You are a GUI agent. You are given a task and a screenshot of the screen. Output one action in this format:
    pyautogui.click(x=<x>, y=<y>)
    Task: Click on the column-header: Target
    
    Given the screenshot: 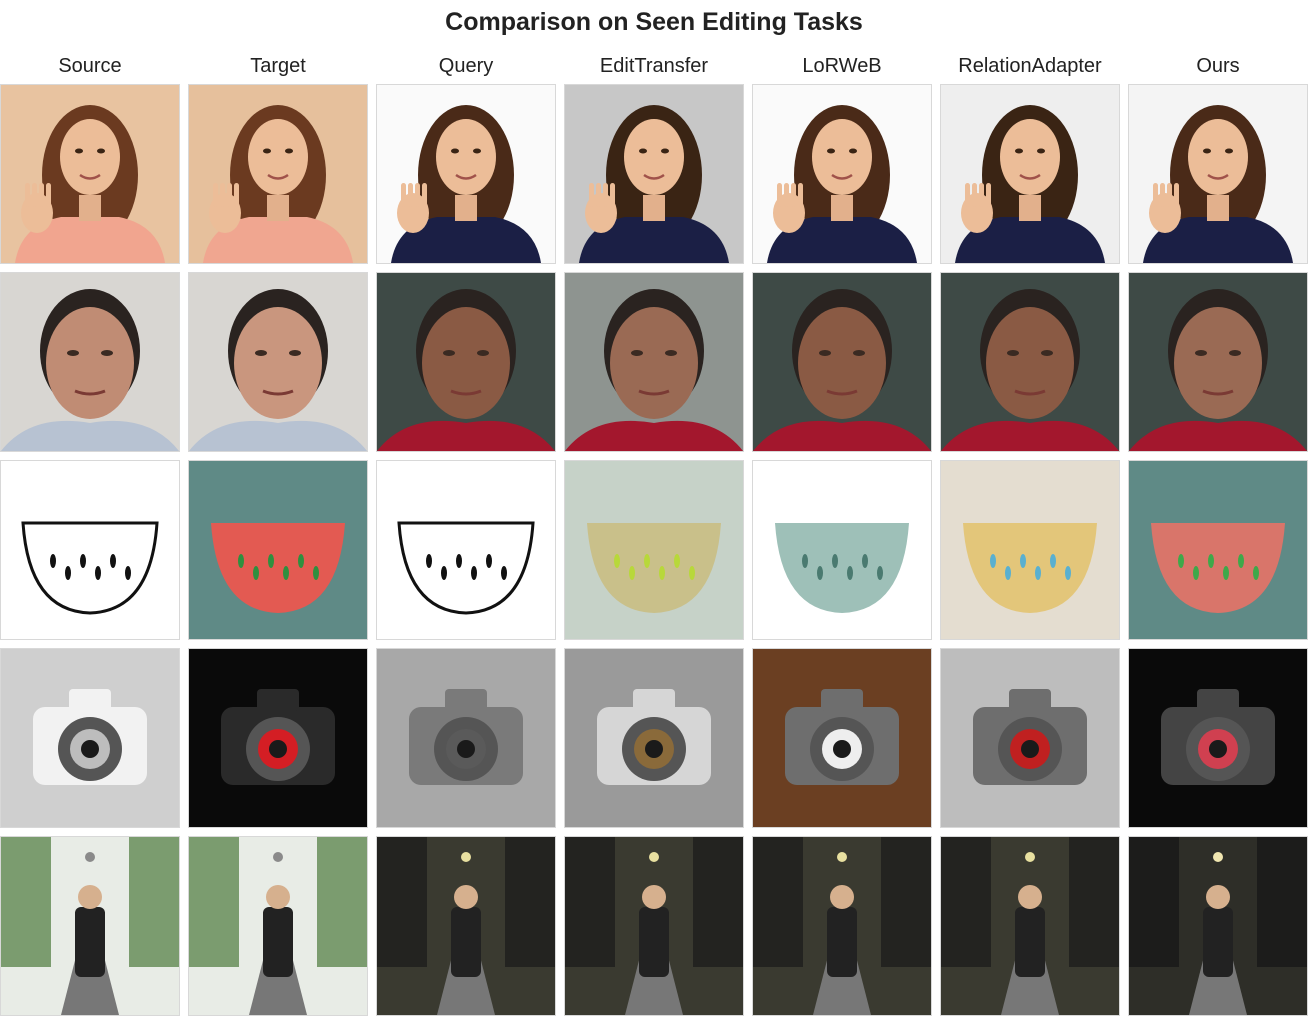 What is the action you would take?
    pyautogui.click(x=278, y=66)
    